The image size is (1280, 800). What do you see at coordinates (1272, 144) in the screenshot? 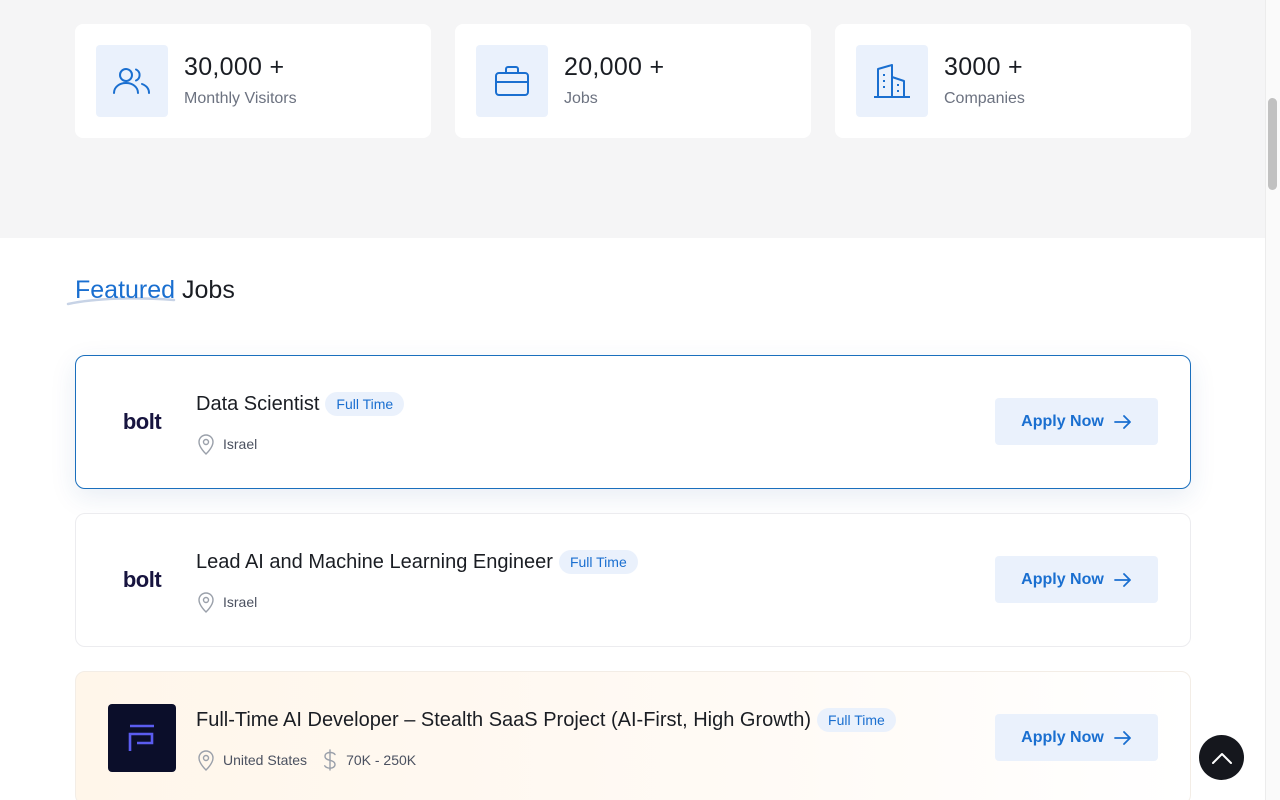
I see `scrollbar-thumb` at bounding box center [1272, 144].